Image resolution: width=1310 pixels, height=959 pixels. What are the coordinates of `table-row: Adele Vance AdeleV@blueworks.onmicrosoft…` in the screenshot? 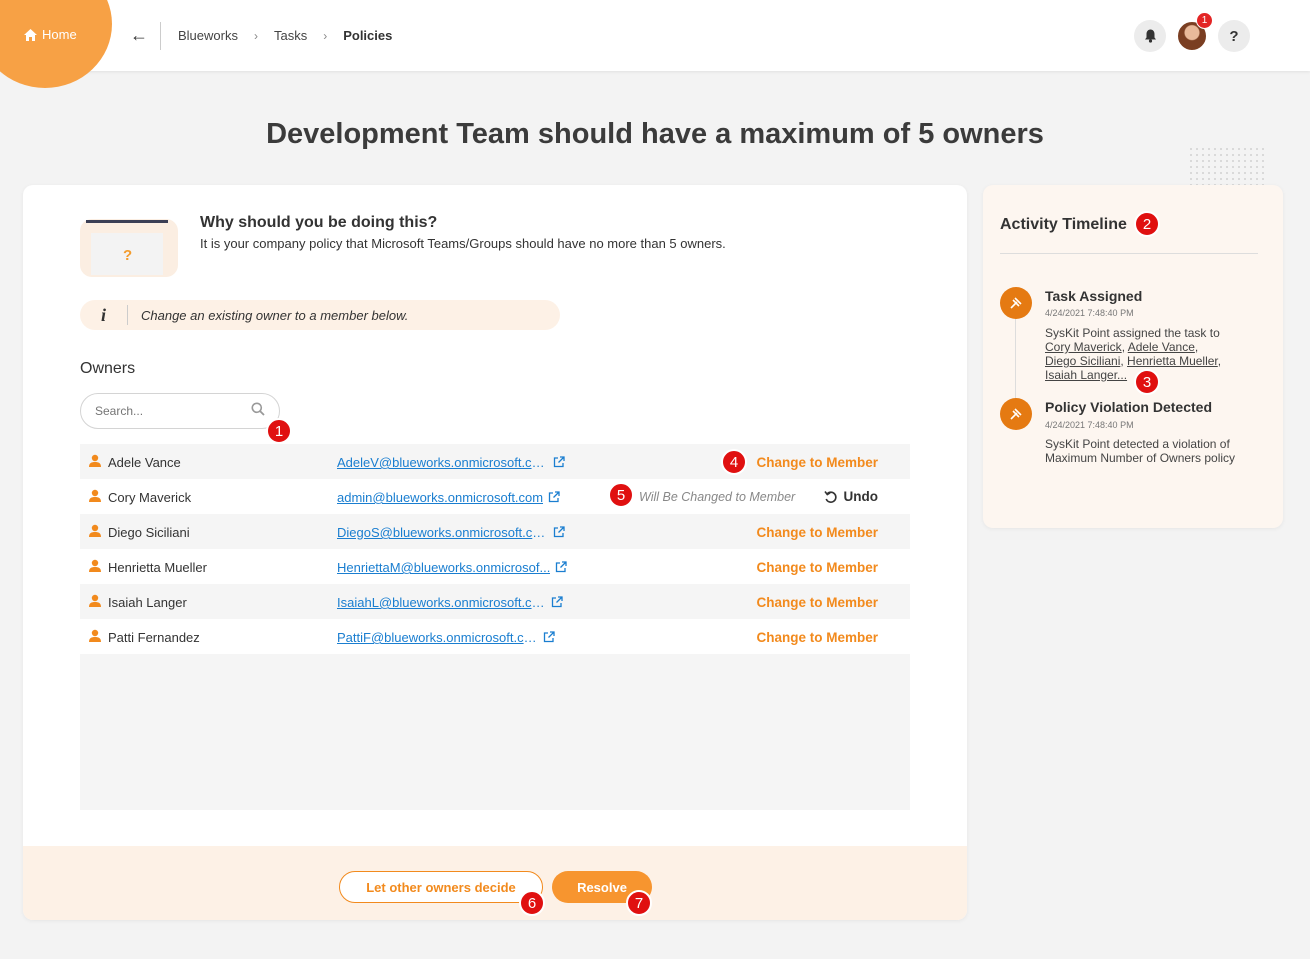 It's located at (495, 461).